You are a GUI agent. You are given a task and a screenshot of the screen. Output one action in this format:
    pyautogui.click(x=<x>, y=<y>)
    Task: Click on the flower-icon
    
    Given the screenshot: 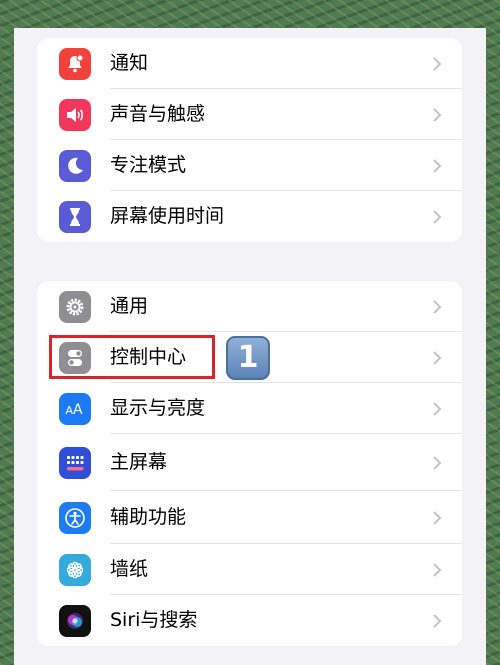 What is the action you would take?
    pyautogui.click(x=75, y=570)
    